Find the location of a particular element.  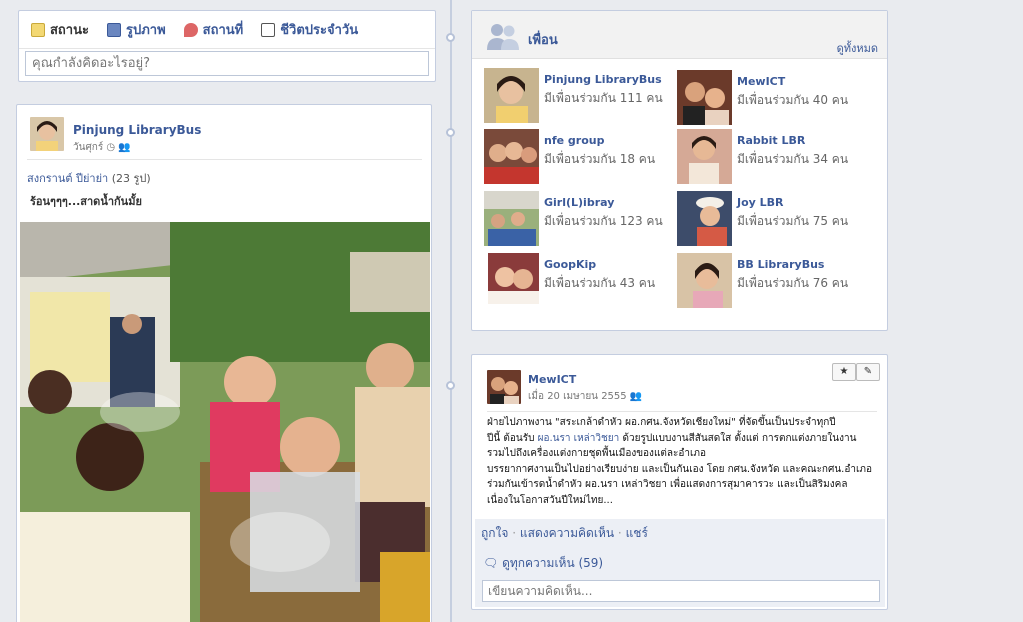

friend-name: BB LibraryBus is located at coordinates (780, 264).